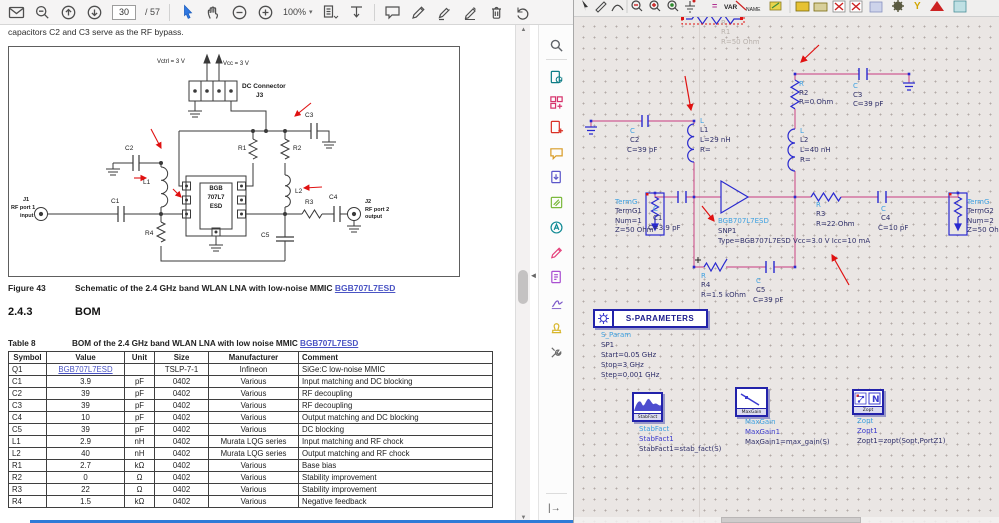 This screenshot has height=523, width=999. Describe the element at coordinates (820, 214) in the screenshot. I see `r3-name-label: R3` at that location.